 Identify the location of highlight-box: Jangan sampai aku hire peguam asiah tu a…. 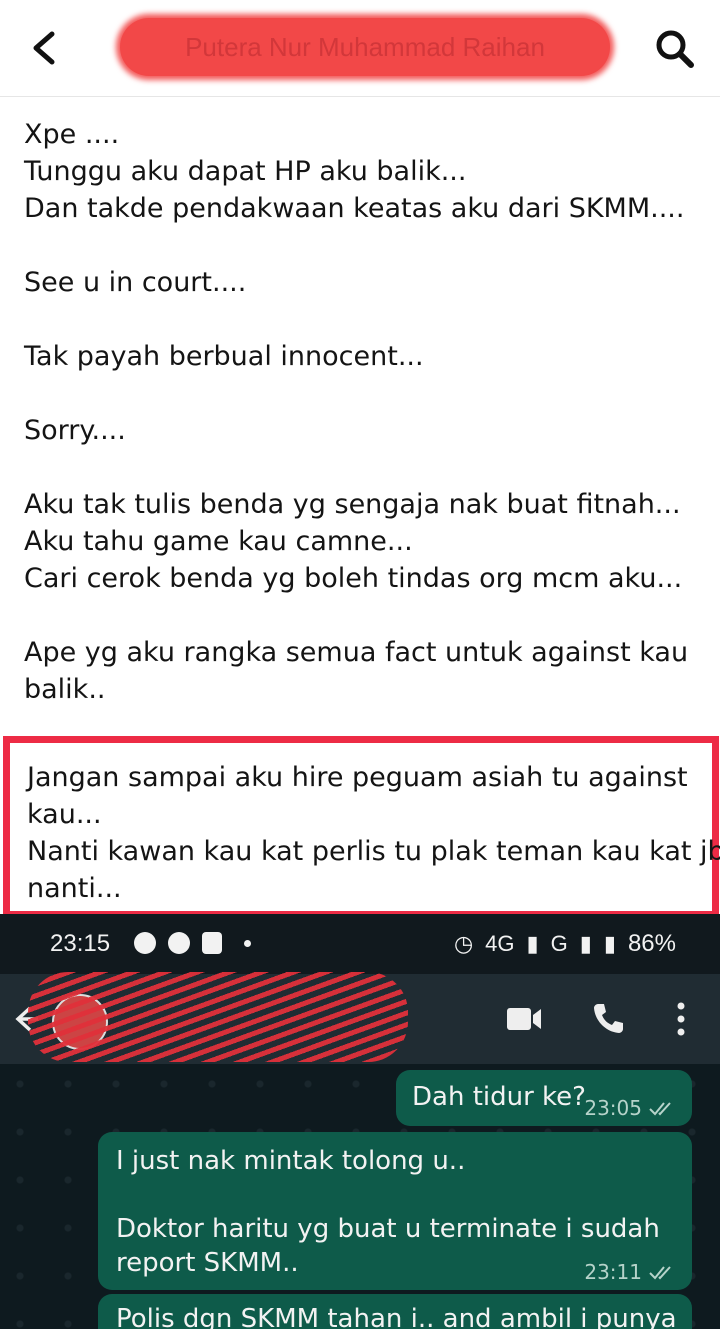
(361, 827).